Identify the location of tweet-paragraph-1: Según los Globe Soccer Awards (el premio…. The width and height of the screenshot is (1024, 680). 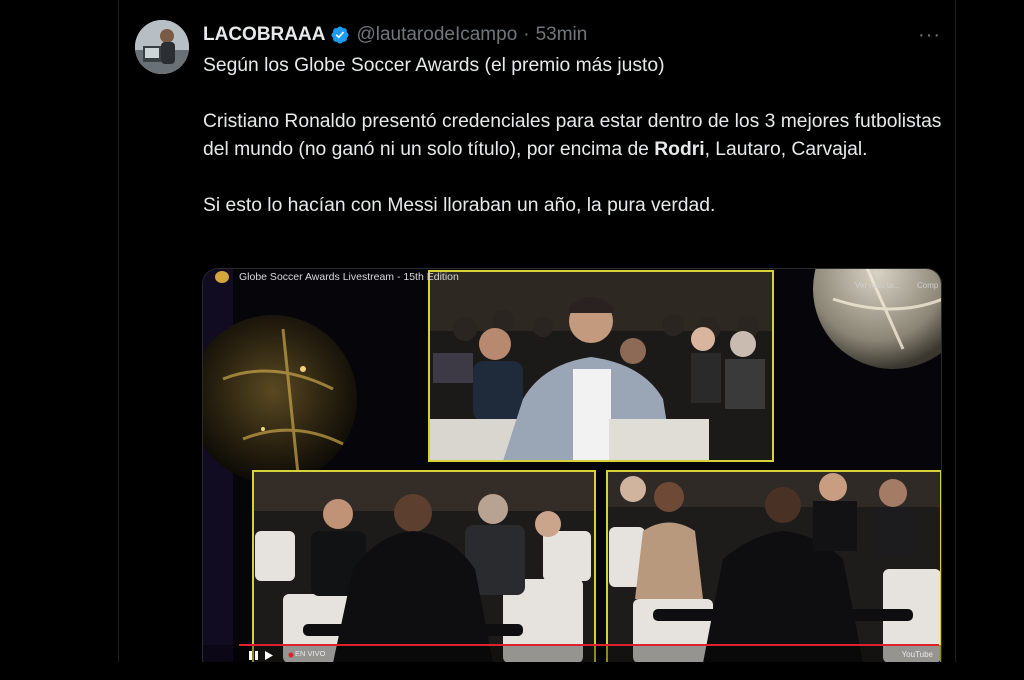
(434, 65).